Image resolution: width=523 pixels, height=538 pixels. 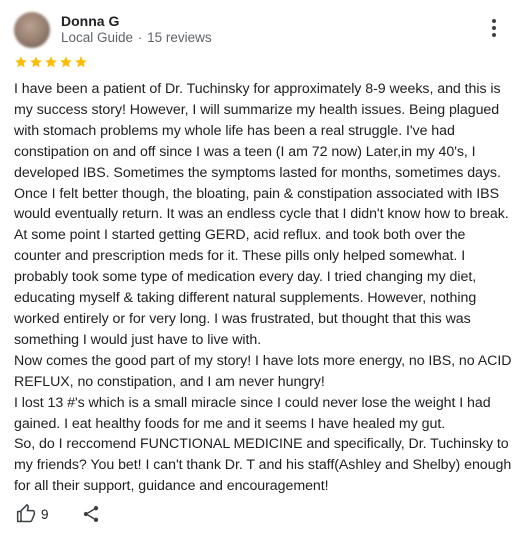 I want to click on local-guide-badge: Local Guide, so click(x=97, y=37).